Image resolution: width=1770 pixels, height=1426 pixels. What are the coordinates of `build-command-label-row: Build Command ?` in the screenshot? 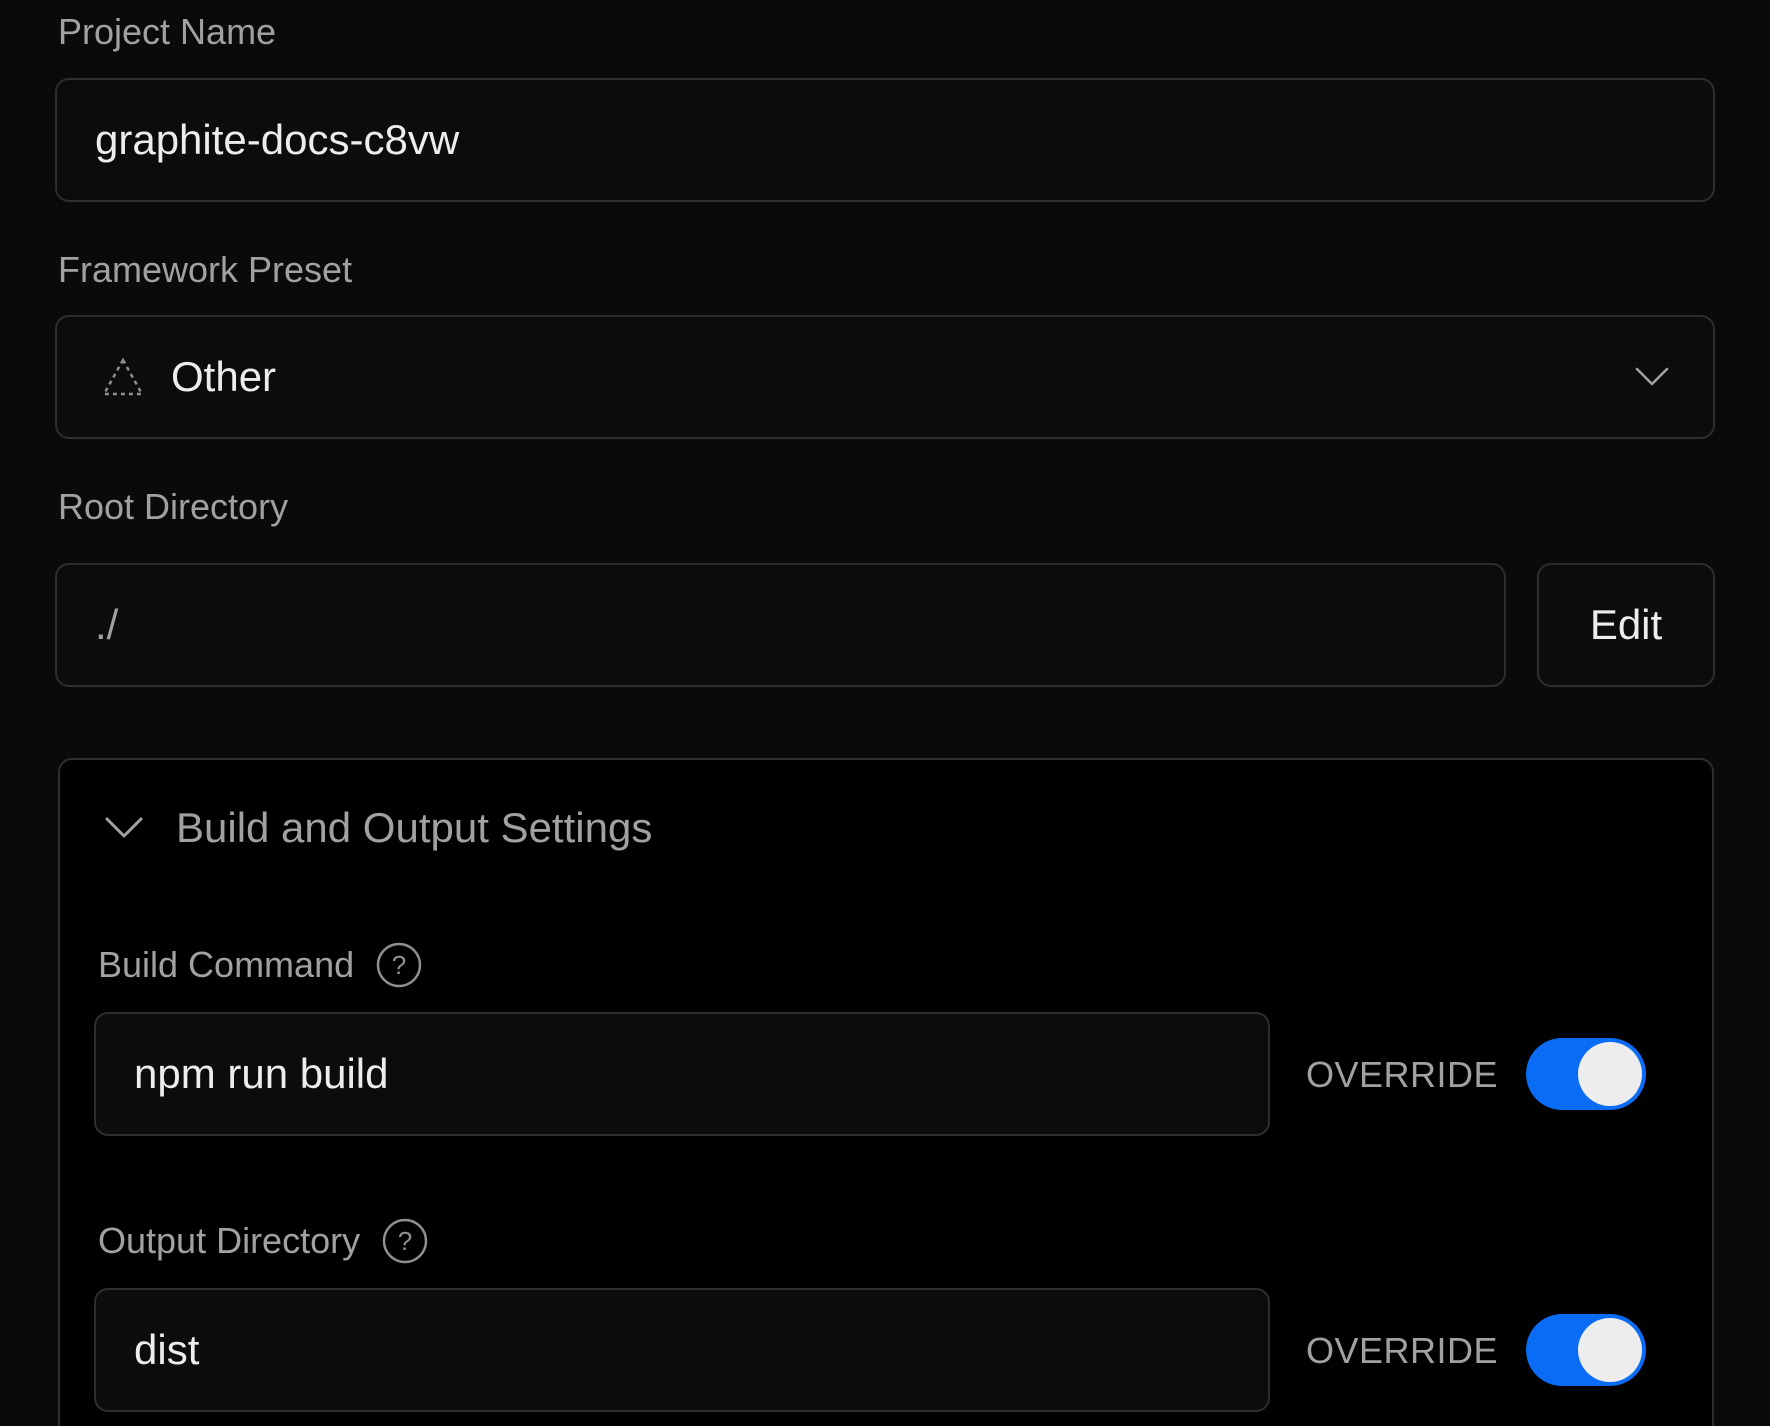 It's located at (260, 965).